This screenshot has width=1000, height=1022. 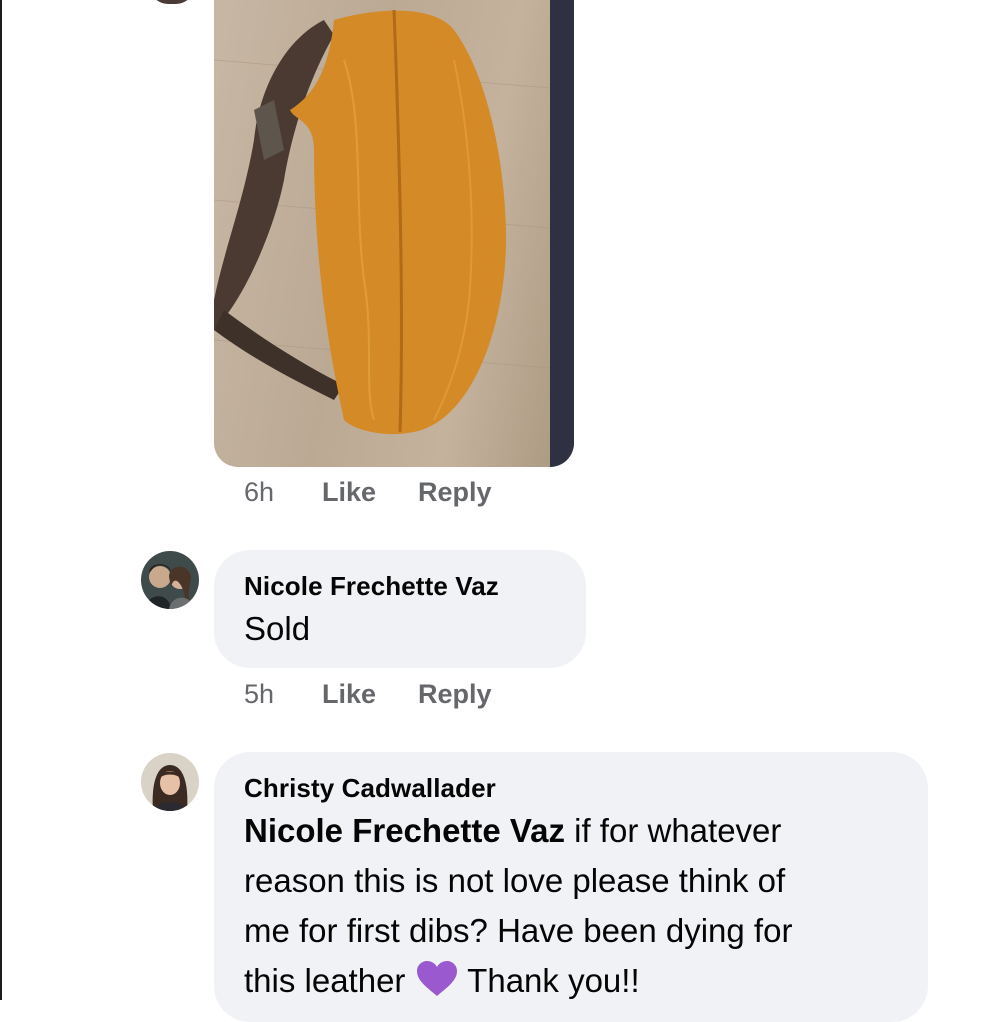 What do you see at coordinates (673, 830) in the screenshot?
I see `comment-text-line: if for whatever` at bounding box center [673, 830].